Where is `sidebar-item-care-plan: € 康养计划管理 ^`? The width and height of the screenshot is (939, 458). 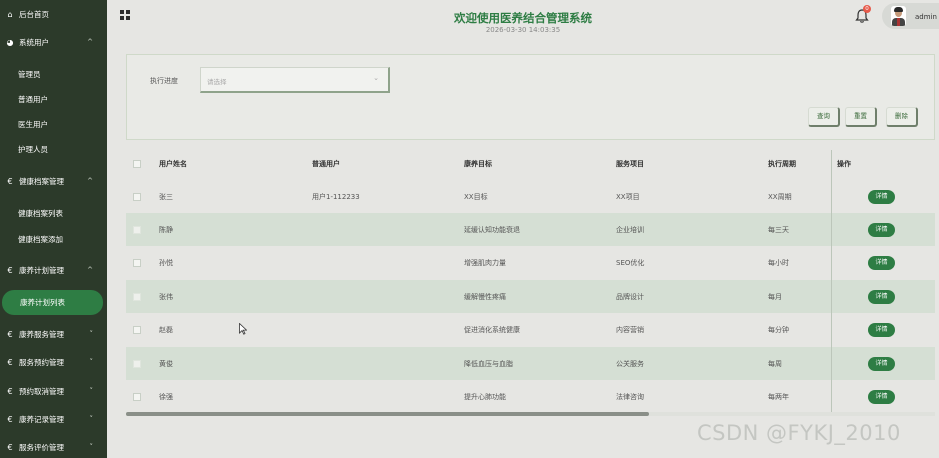 sidebar-item-care-plan: € 康养计划管理 ^ is located at coordinates (53, 270).